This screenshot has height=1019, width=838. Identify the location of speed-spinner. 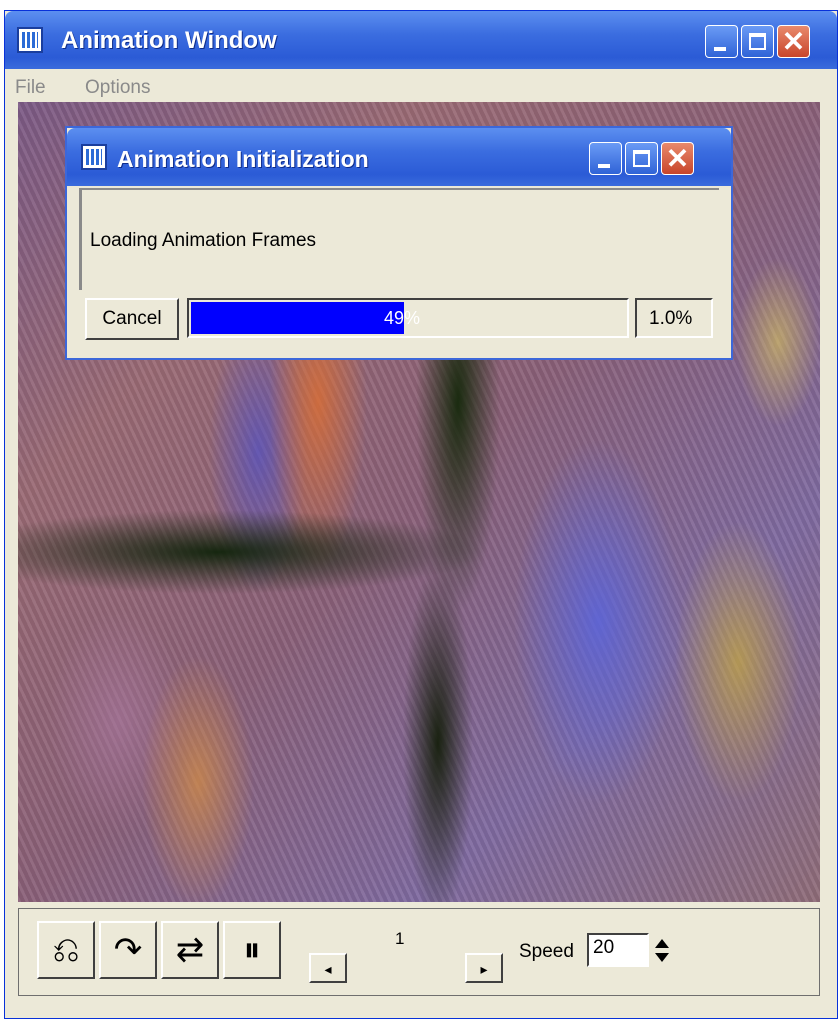
(662, 951).